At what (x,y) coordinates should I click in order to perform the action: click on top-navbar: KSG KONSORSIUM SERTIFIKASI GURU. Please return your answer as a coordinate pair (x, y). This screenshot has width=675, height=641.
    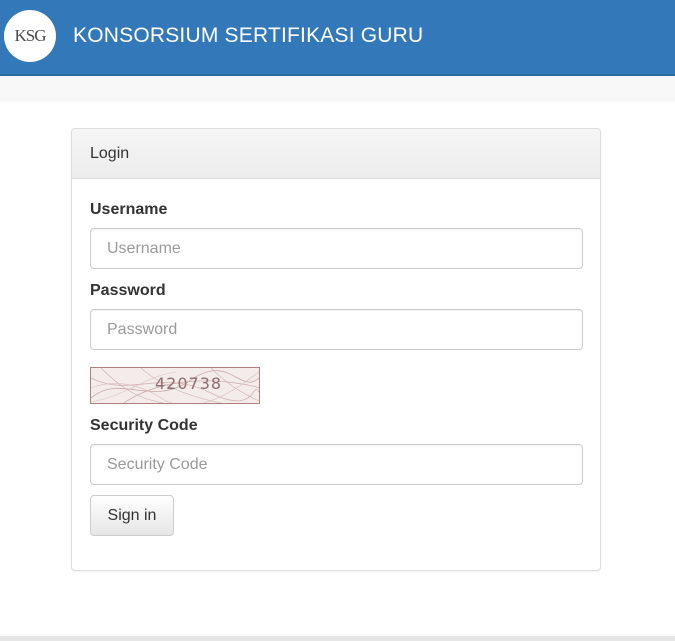
    Looking at the image, I should click on (337, 38).